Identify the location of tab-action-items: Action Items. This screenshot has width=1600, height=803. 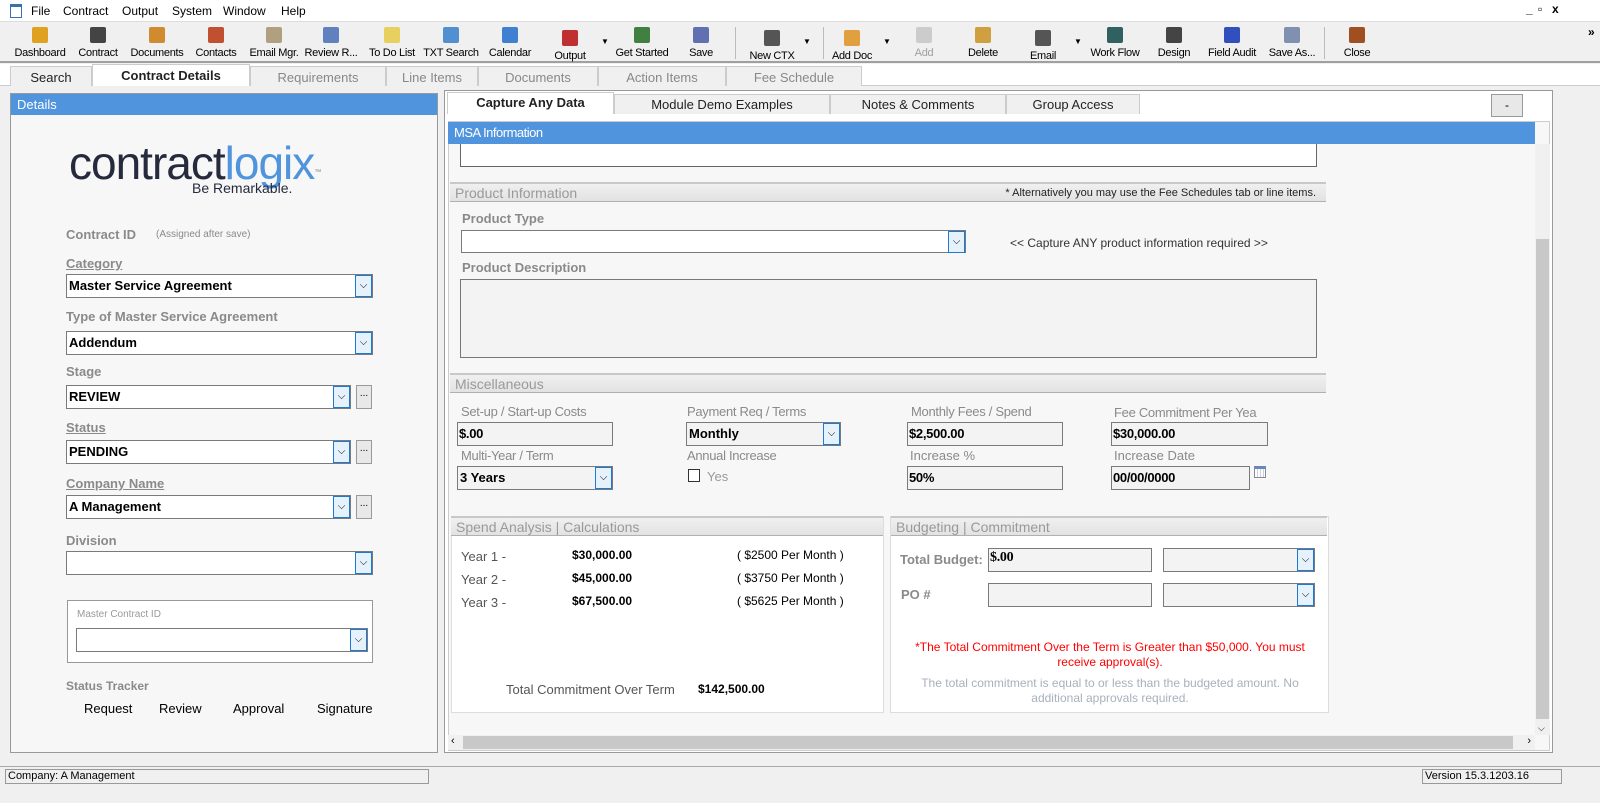
(662, 76).